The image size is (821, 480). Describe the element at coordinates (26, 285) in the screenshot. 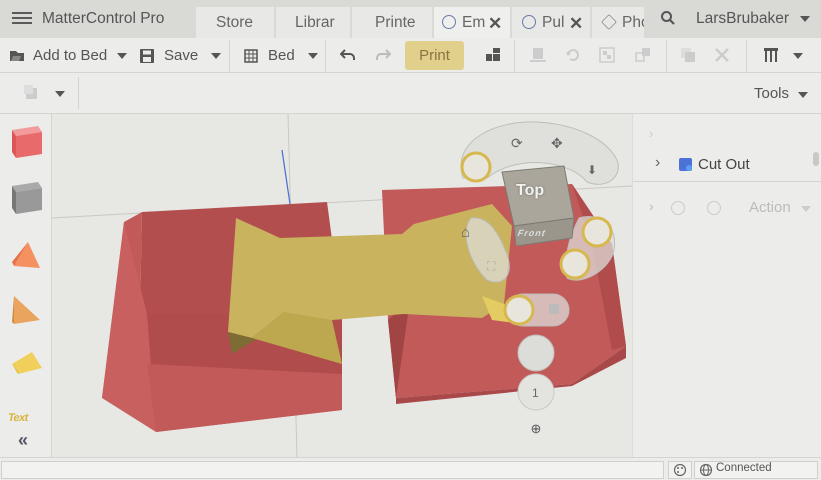

I see `primitive-shapes-bar: Text «` at that location.